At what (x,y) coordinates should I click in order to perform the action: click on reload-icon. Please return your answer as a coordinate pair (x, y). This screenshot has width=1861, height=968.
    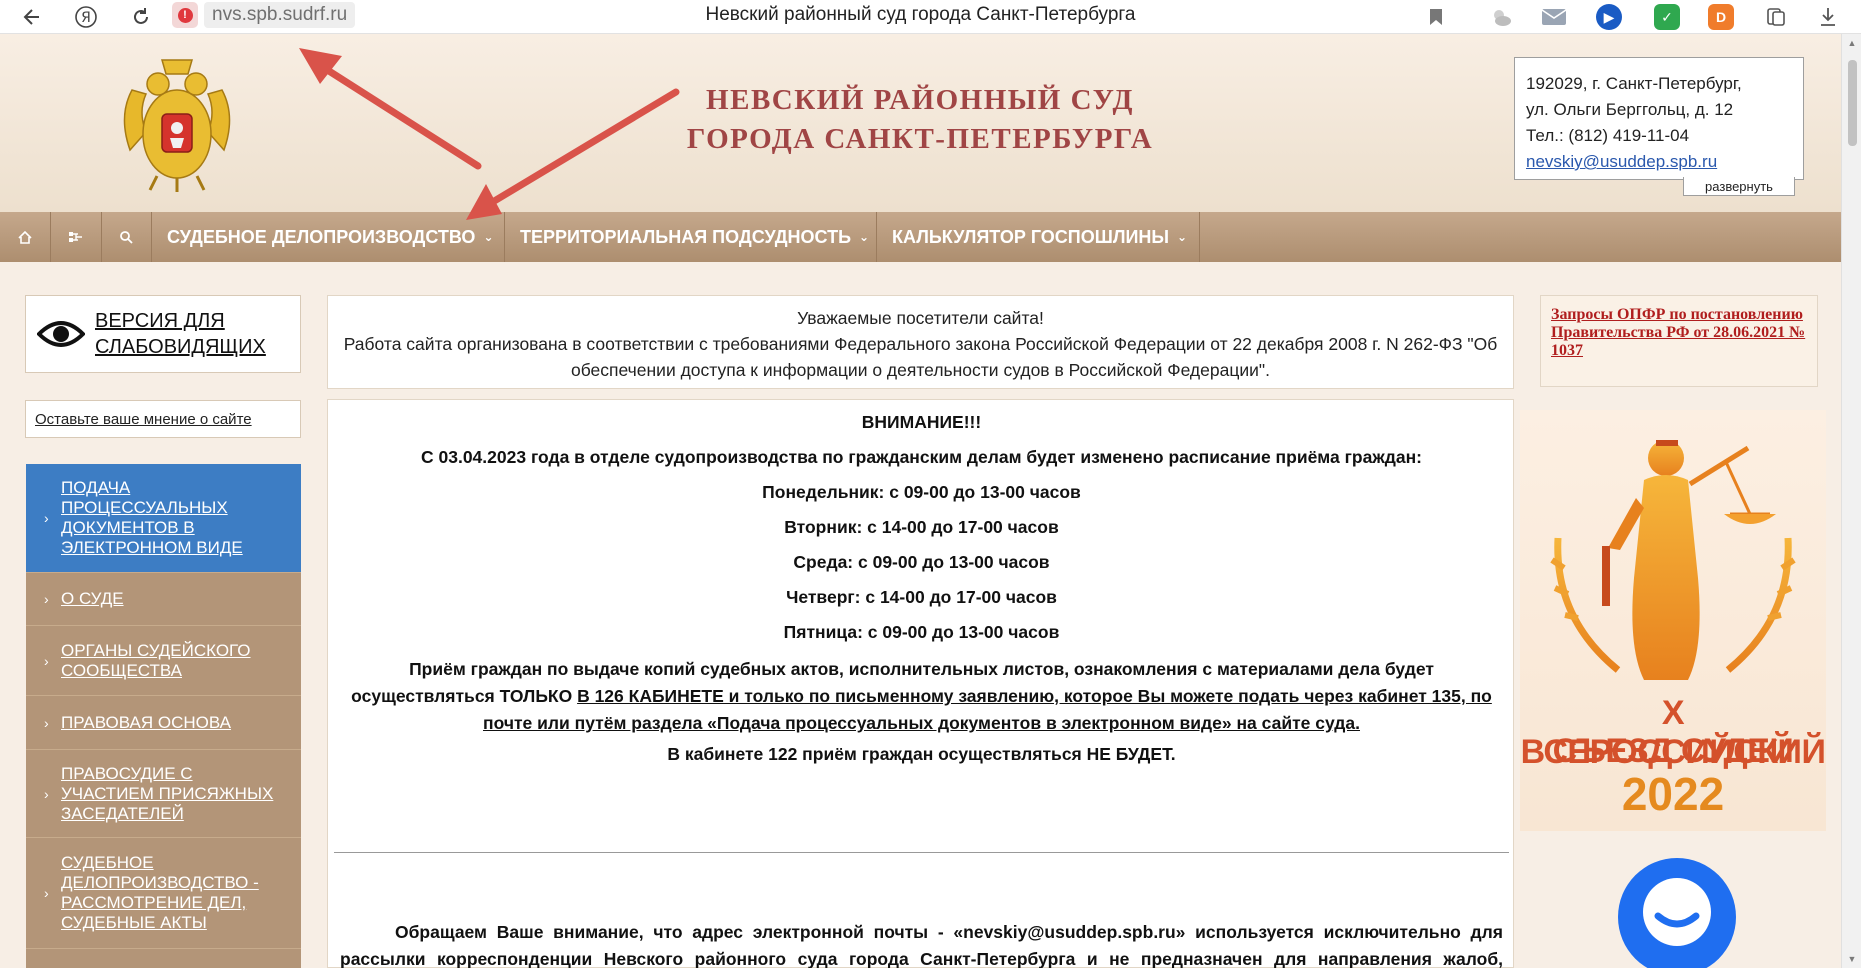
    Looking at the image, I should click on (141, 17).